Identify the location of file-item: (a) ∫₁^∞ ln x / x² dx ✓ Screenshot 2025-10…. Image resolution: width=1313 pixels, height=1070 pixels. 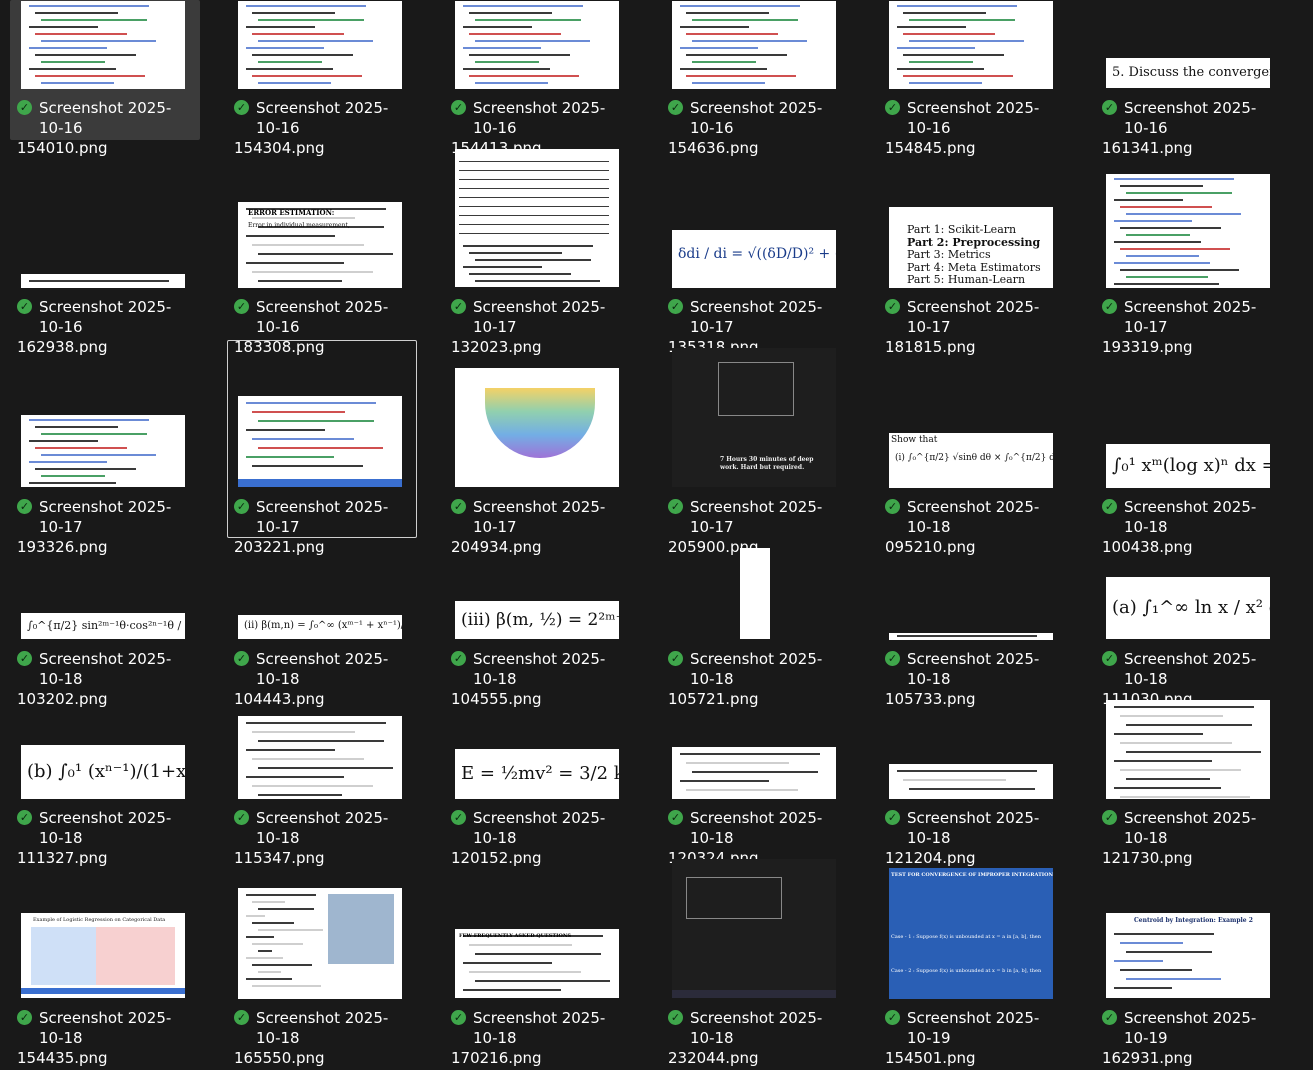
(1190, 631).